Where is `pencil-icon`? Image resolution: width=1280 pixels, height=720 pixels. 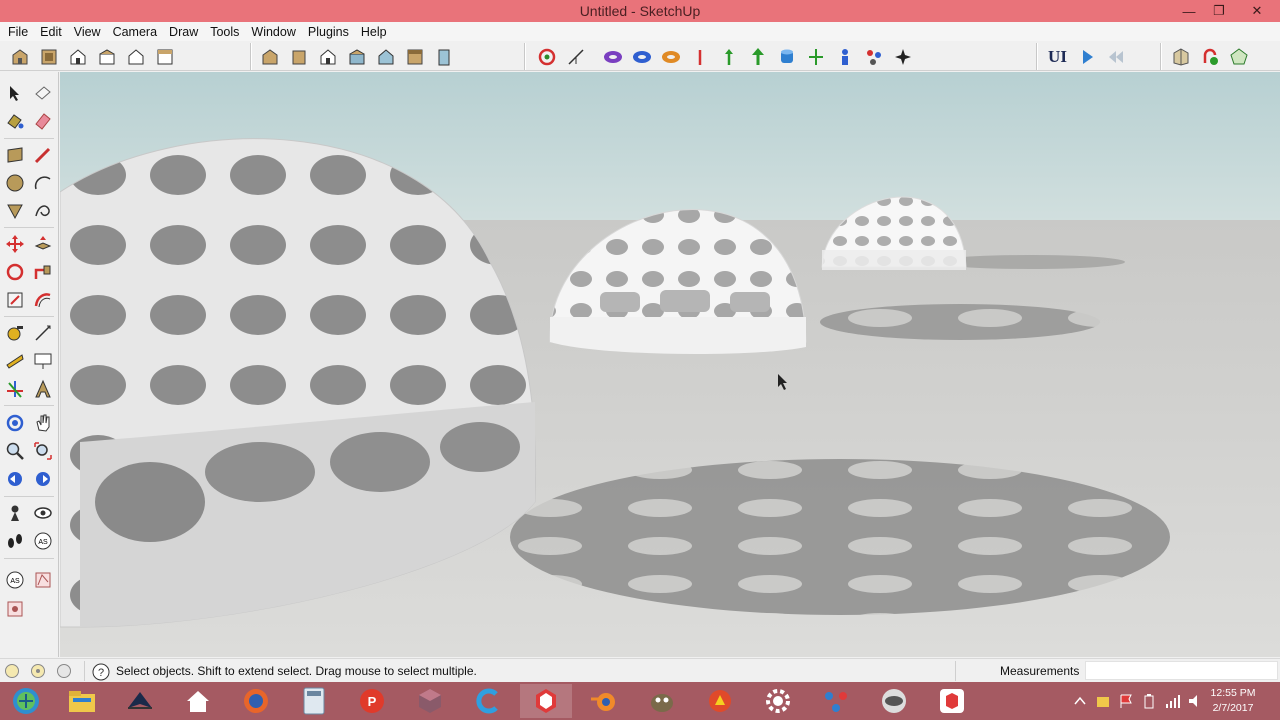 pencil-icon is located at coordinates (43, 155).